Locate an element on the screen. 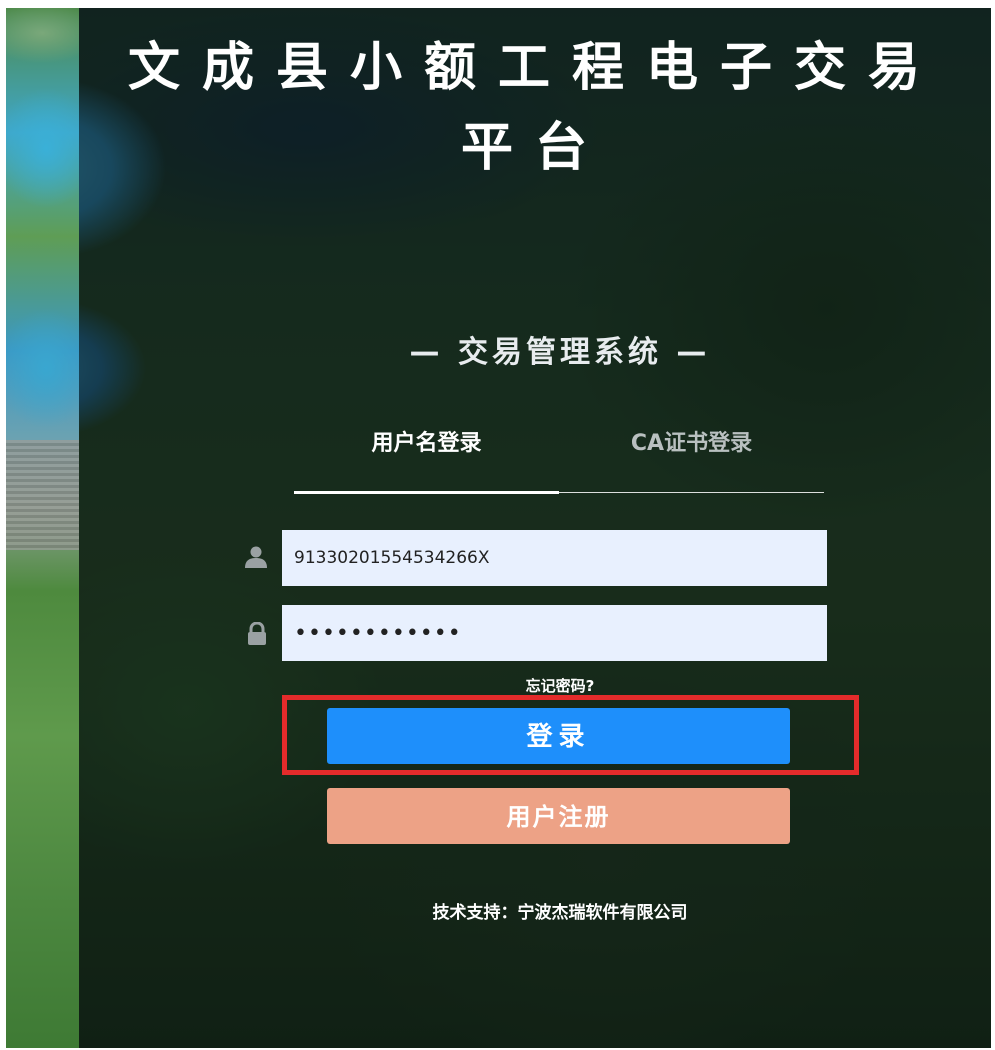  system-name: — 交易管理系统 — is located at coordinates (560, 352).